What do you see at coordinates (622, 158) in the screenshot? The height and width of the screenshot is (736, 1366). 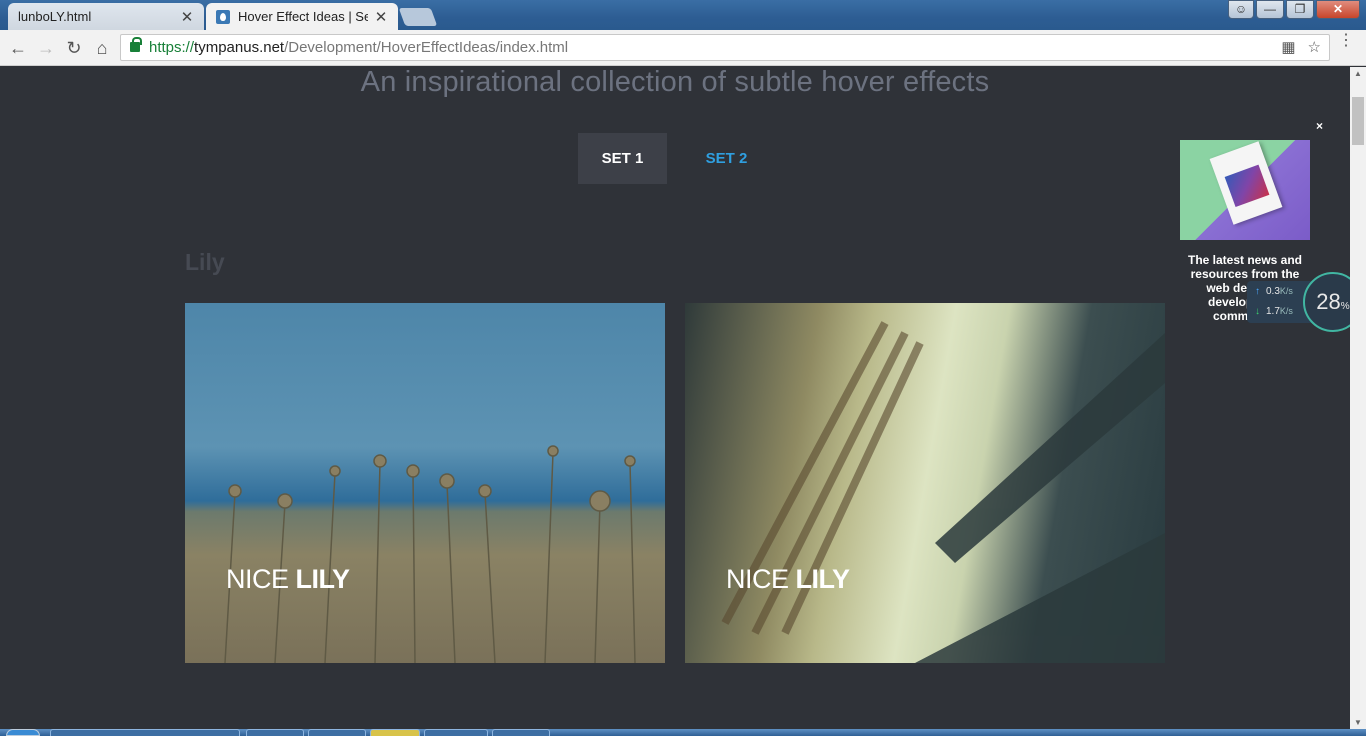 I see `set-1-link: SET 1` at bounding box center [622, 158].